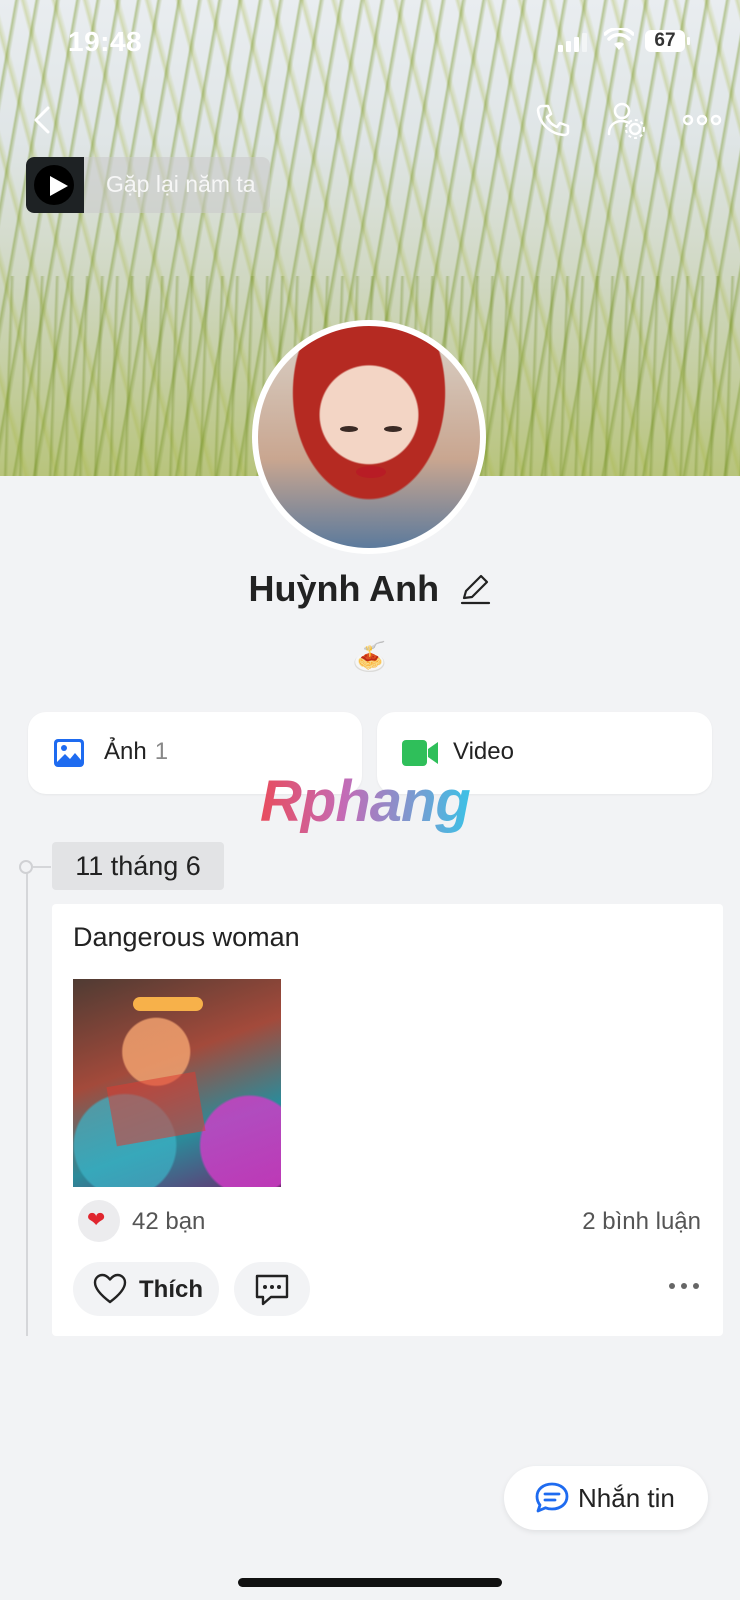 The image size is (740, 1600). I want to click on wifi-icon, so click(619, 39).